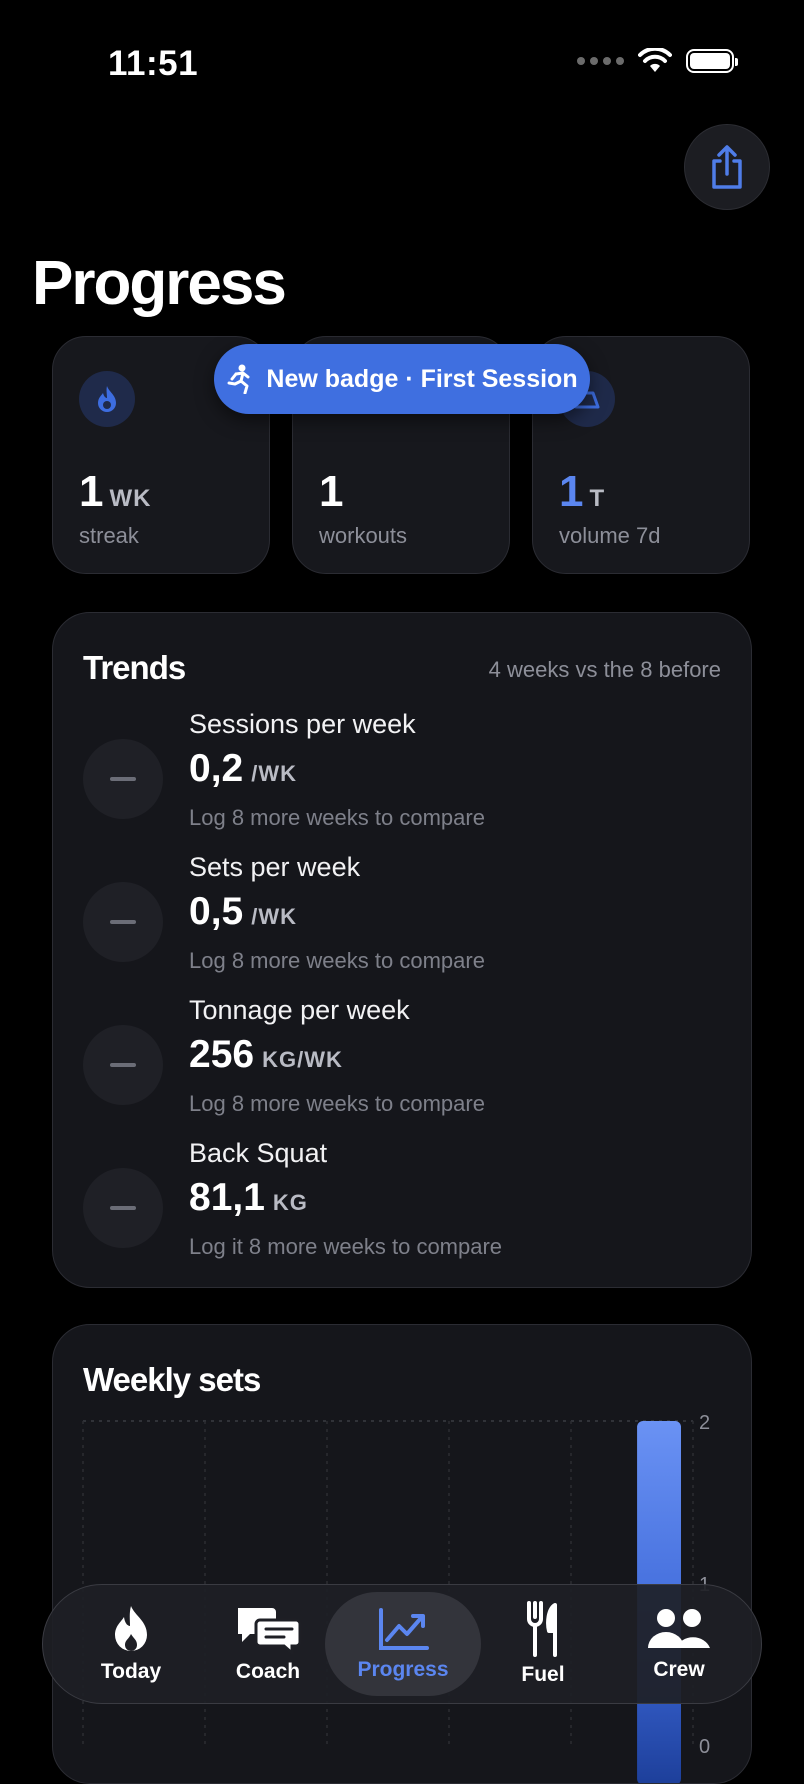 This screenshot has width=804, height=1784. I want to click on share-button, so click(727, 167).